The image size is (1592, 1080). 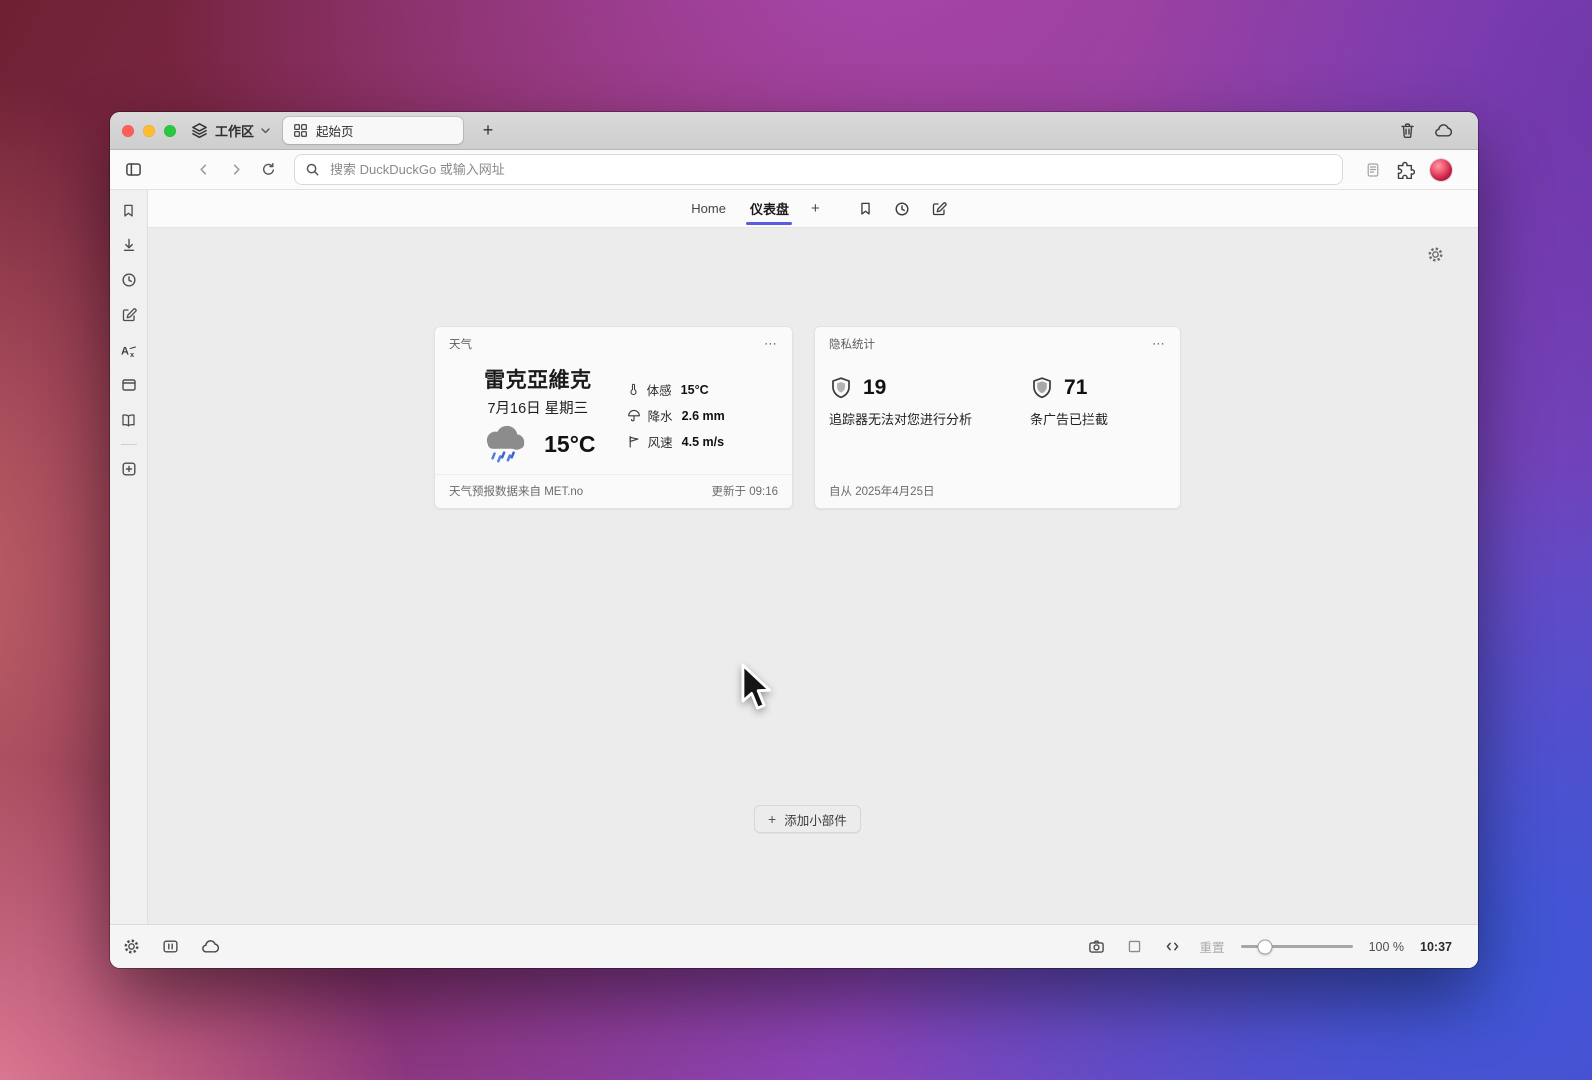 I want to click on add-widget-label: 添加小部件, so click(x=815, y=820).